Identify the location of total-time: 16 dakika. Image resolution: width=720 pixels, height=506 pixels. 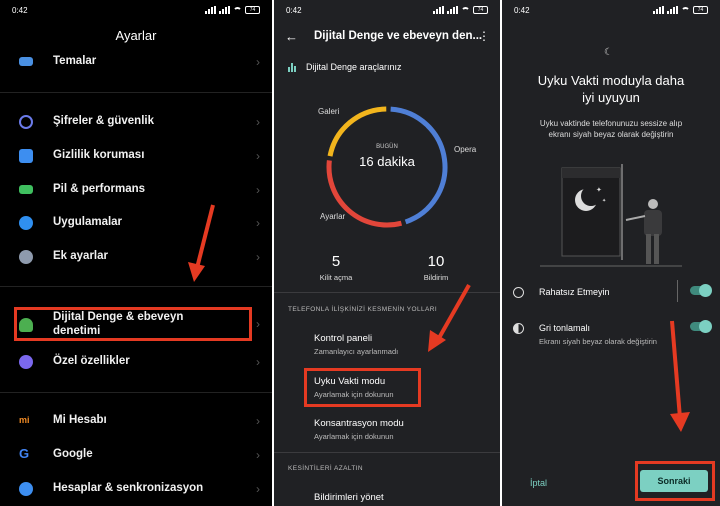
(387, 161).